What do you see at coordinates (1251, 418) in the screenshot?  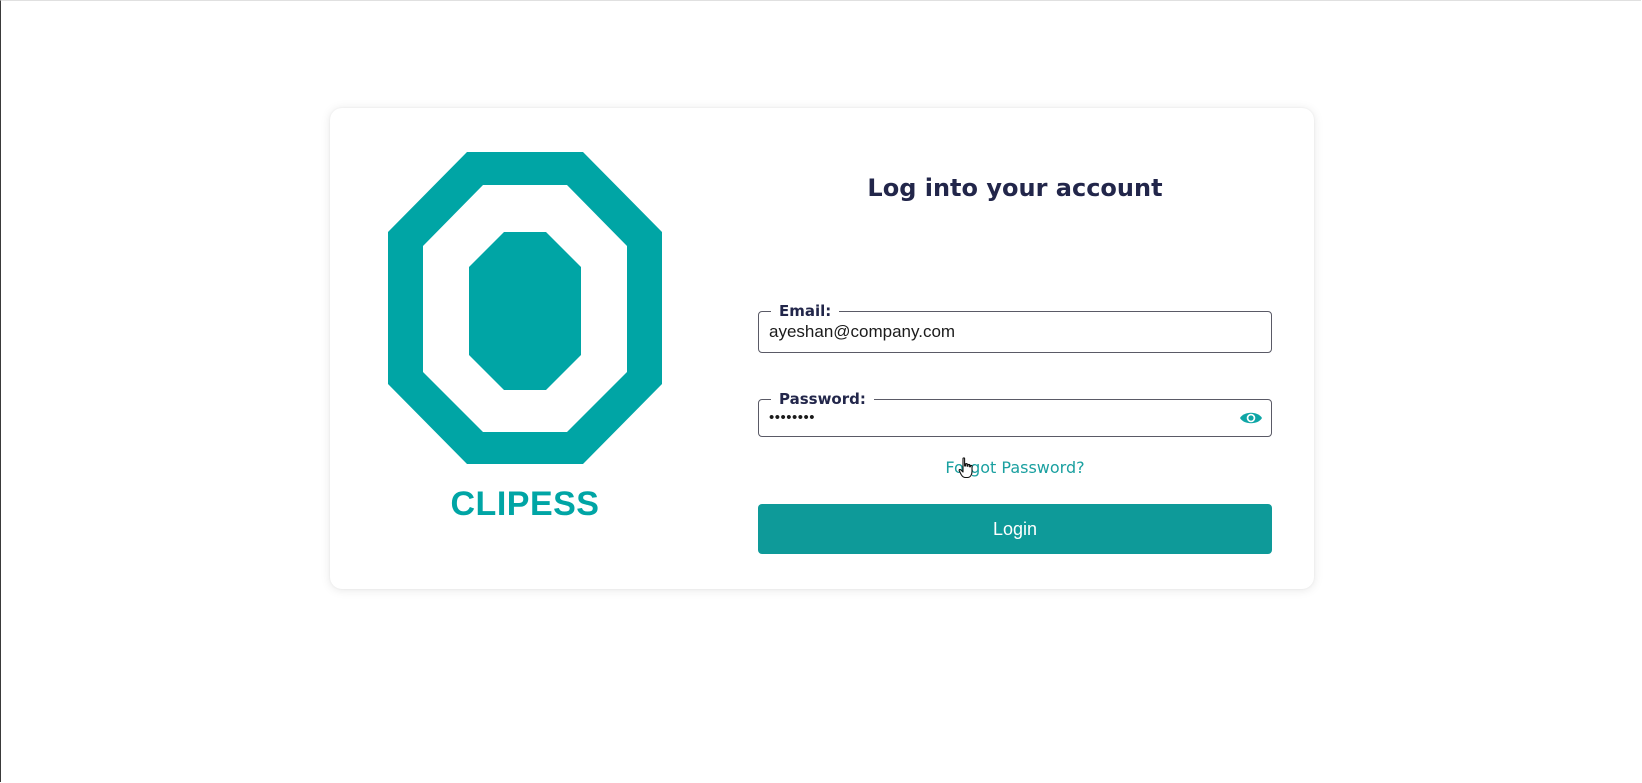 I see `eye-icon` at bounding box center [1251, 418].